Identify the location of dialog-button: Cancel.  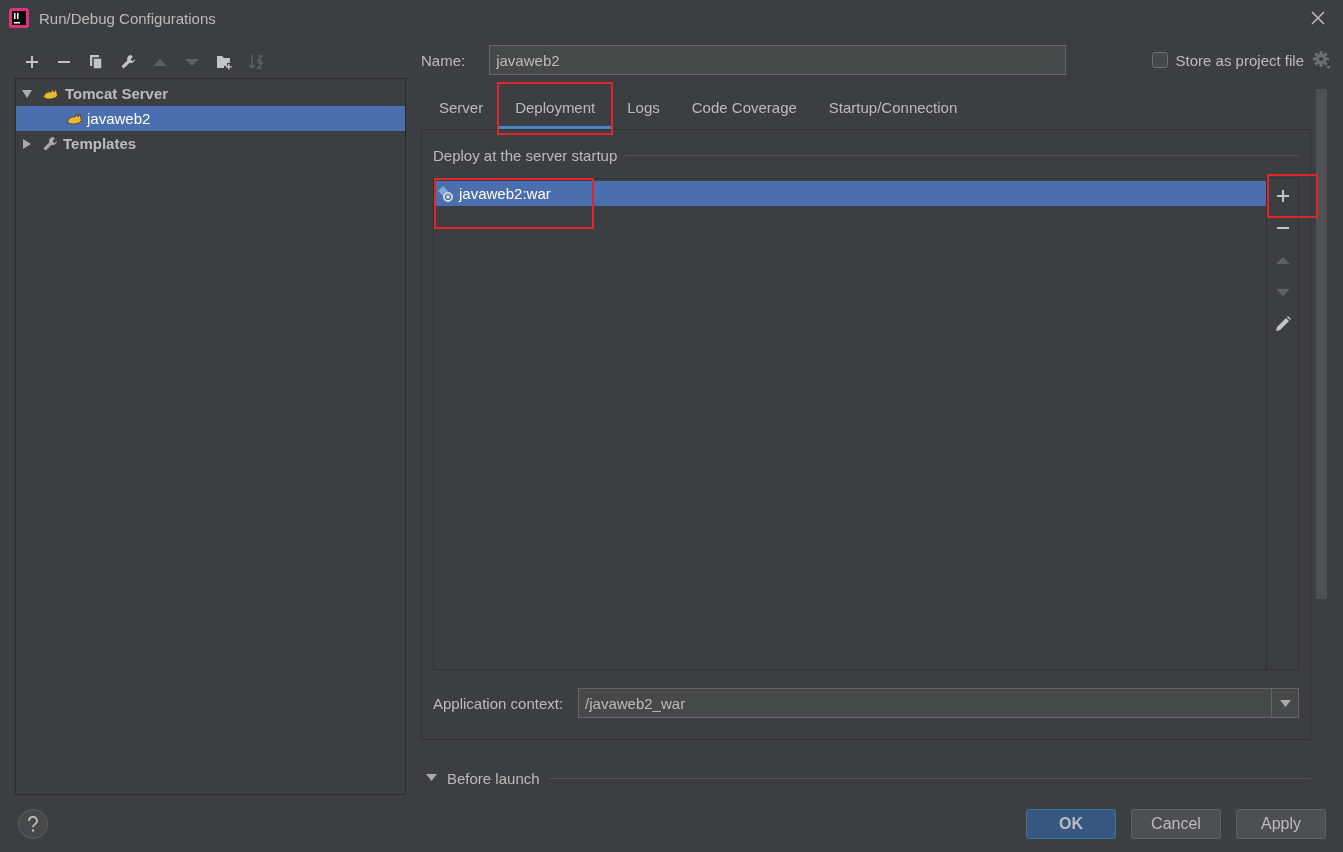
(1176, 823).